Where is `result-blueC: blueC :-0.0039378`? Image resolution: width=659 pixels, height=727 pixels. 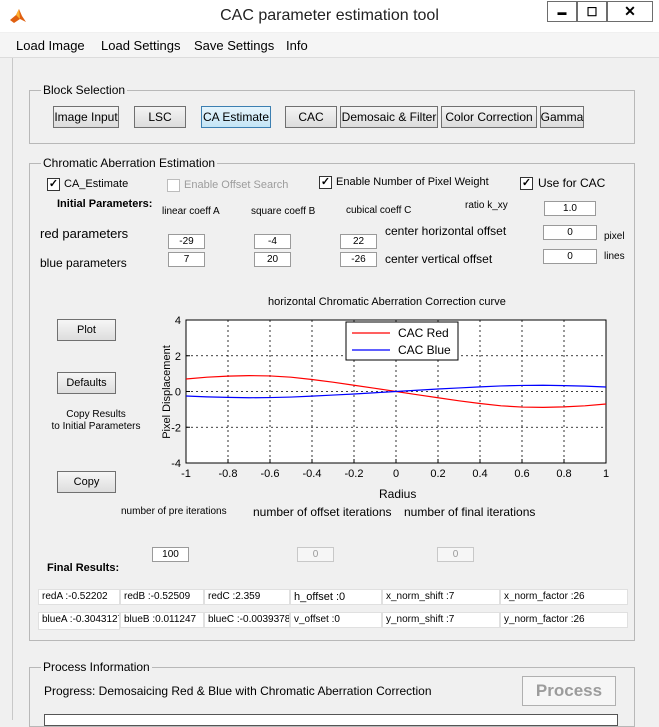 result-blueC: blueC :-0.0039378 is located at coordinates (247, 620).